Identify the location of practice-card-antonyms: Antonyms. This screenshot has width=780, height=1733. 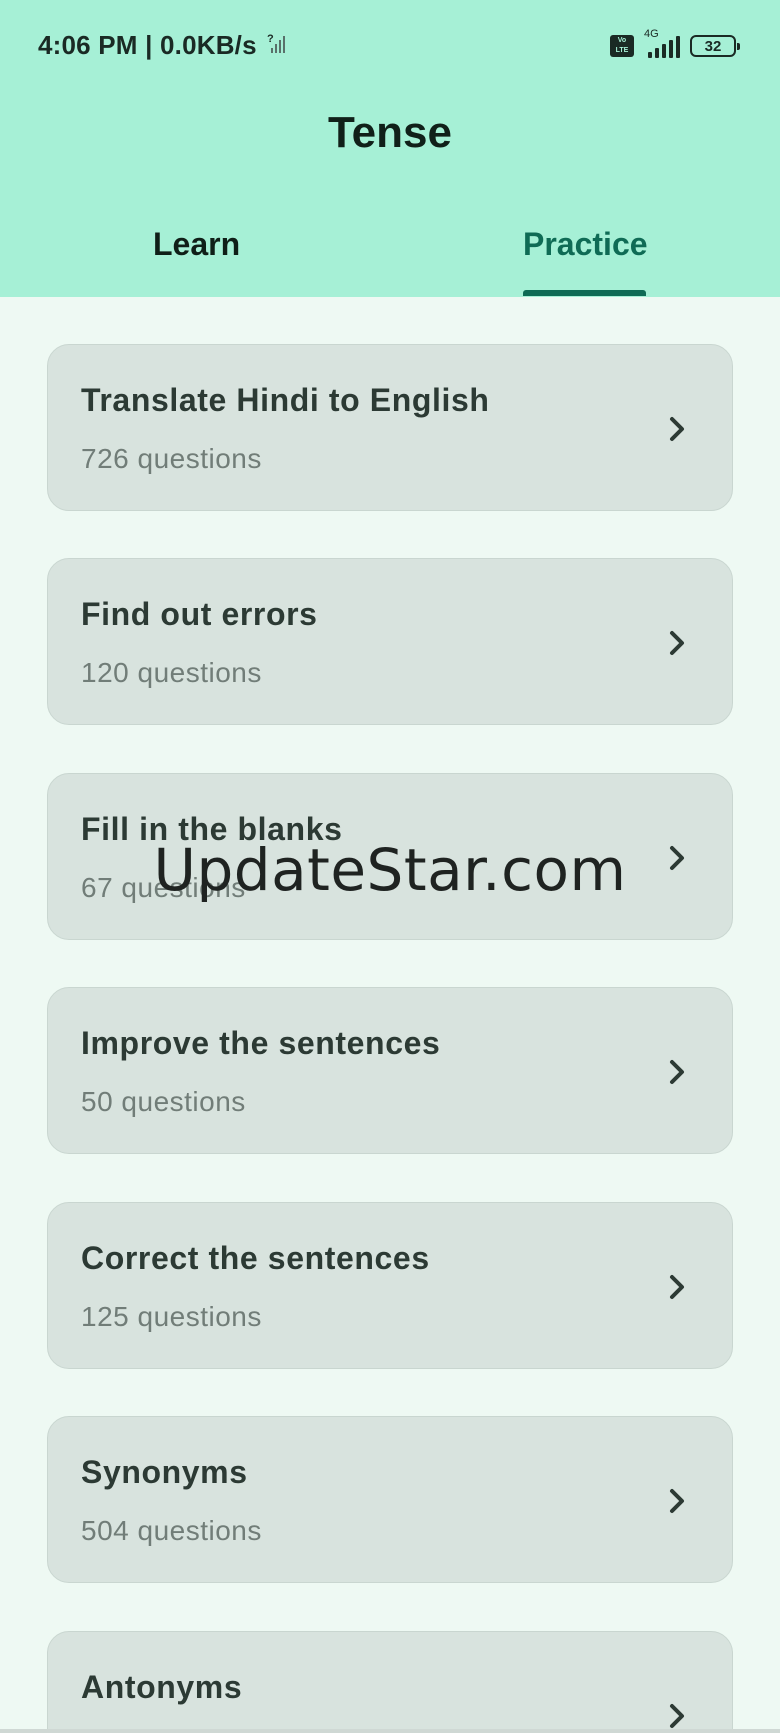
(390, 1682).